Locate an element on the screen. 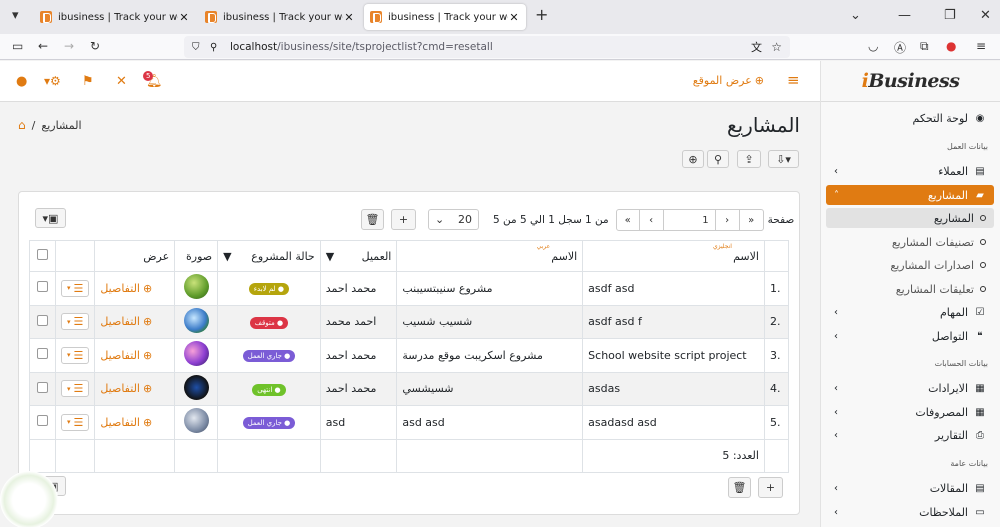  add-project-button: + is located at coordinates (403, 219).